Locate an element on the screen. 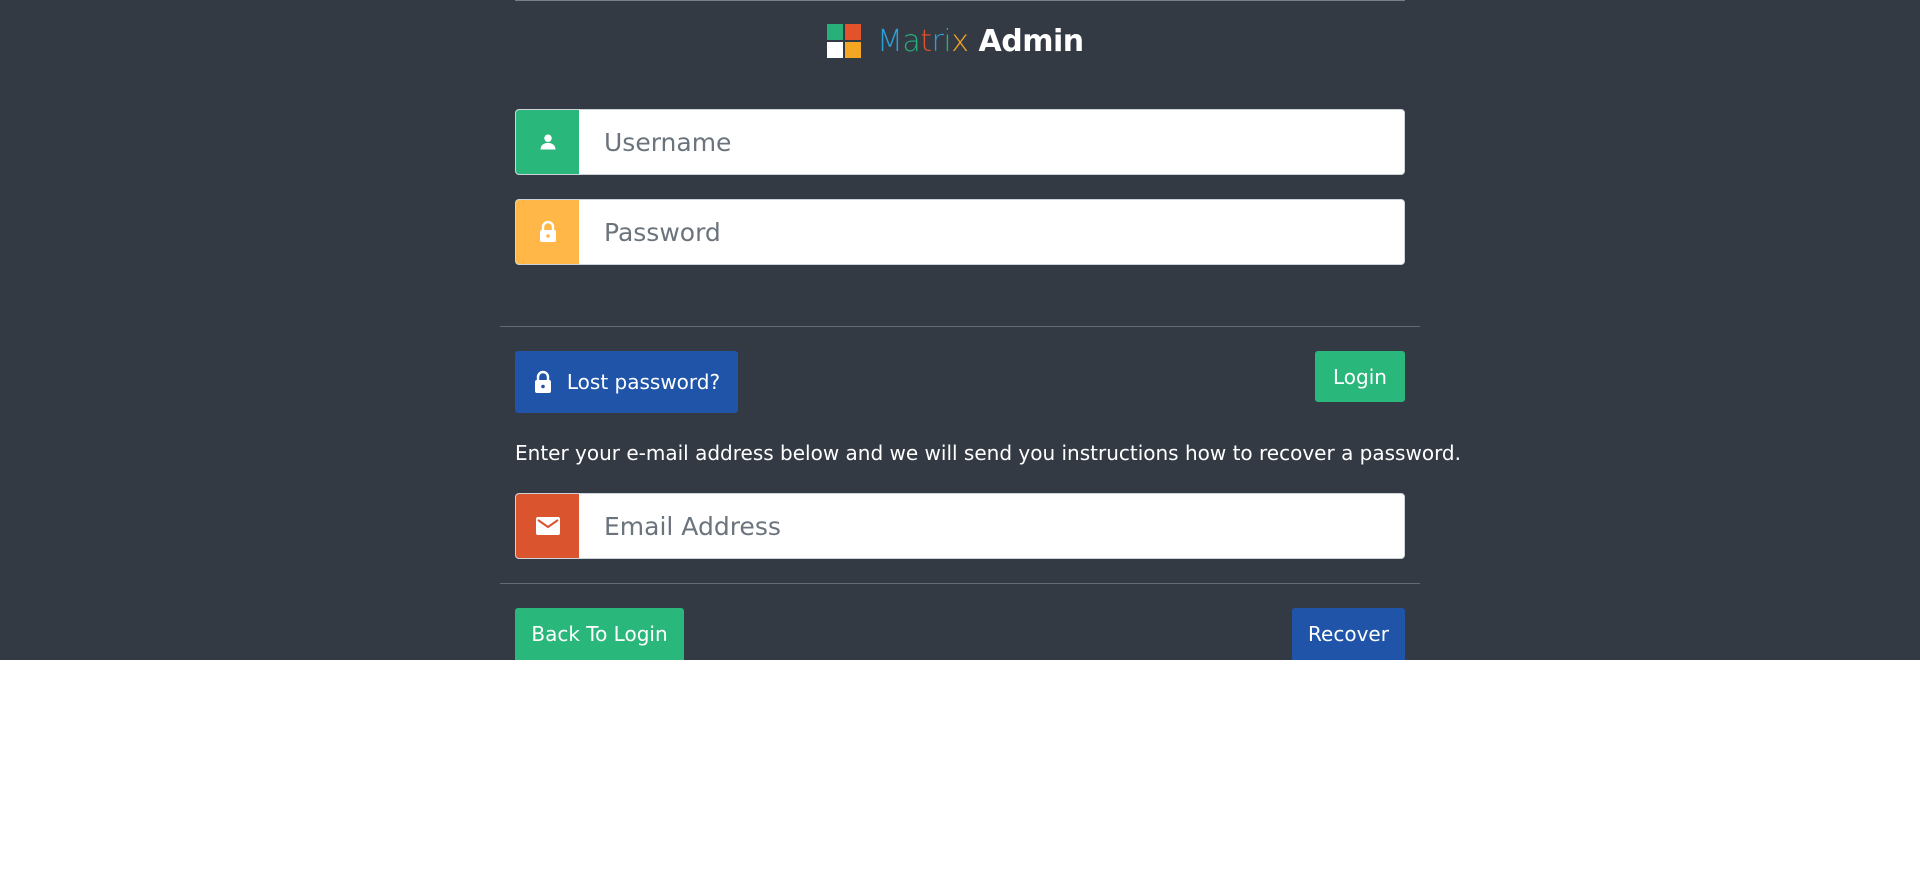 This screenshot has height=878, width=1920. login-label: Login is located at coordinates (1360, 376).